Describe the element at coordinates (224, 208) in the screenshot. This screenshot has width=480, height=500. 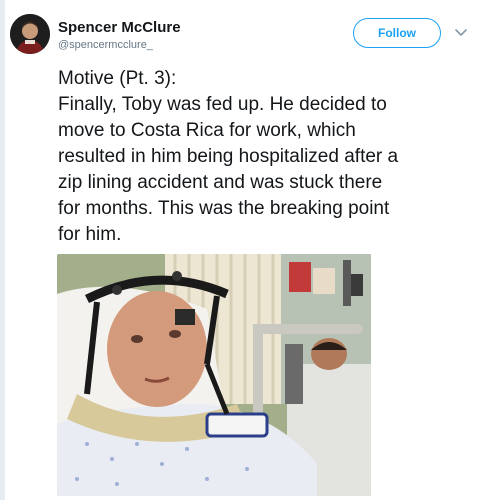
I see `tweet-text-line: for months. This was the breaking point` at that location.